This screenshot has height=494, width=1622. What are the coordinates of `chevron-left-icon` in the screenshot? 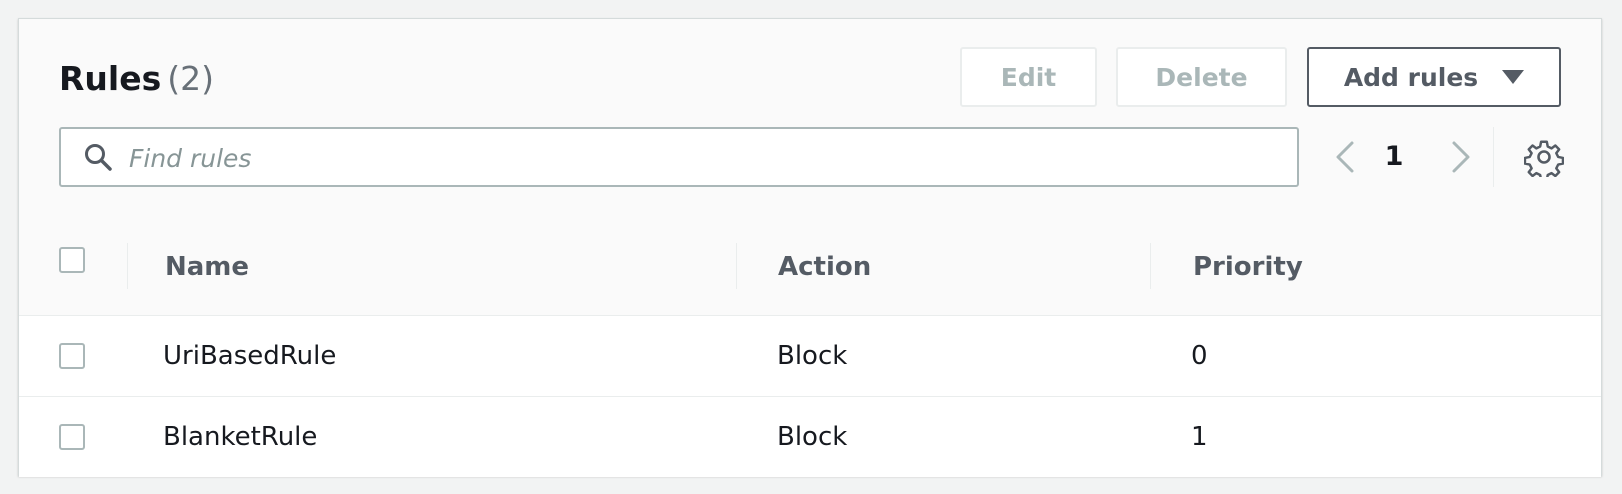 It's located at (1345, 157).